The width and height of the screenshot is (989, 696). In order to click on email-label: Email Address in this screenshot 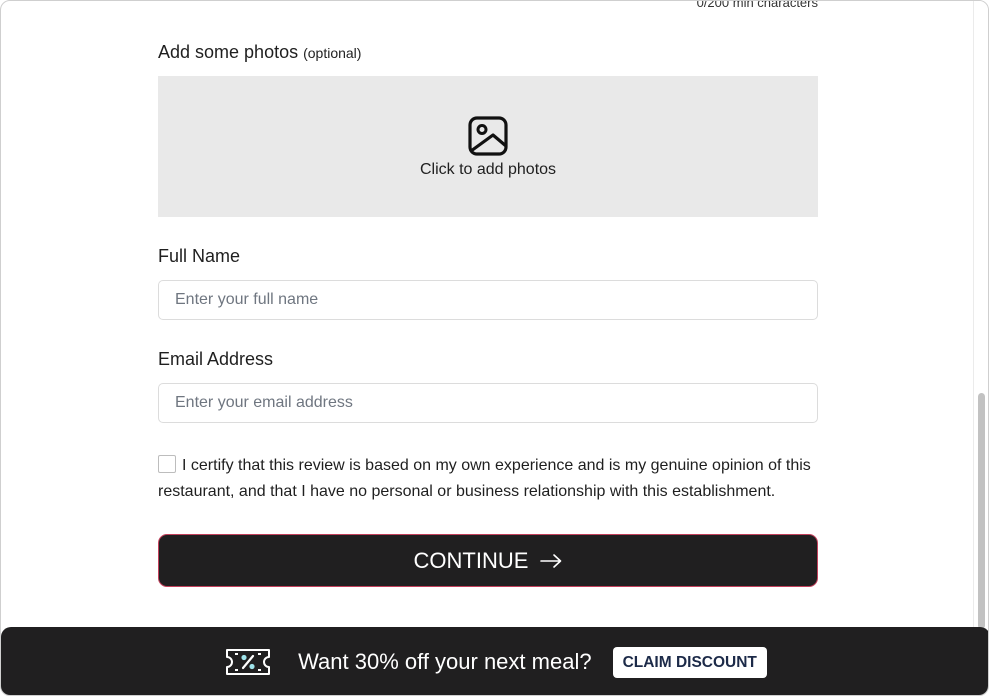, I will do `click(216, 359)`.